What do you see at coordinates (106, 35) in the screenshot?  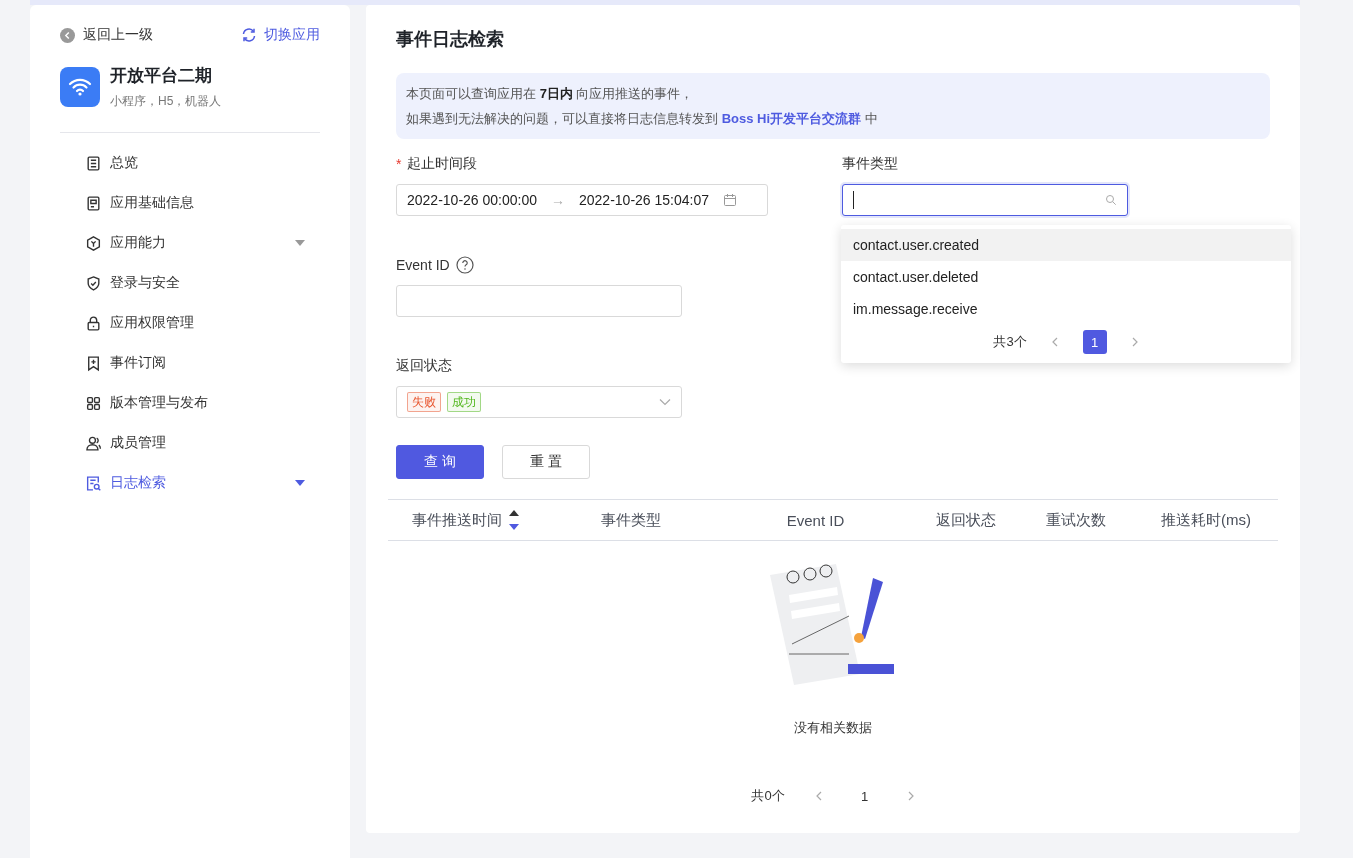 I see `back-link: 返回上一级` at bounding box center [106, 35].